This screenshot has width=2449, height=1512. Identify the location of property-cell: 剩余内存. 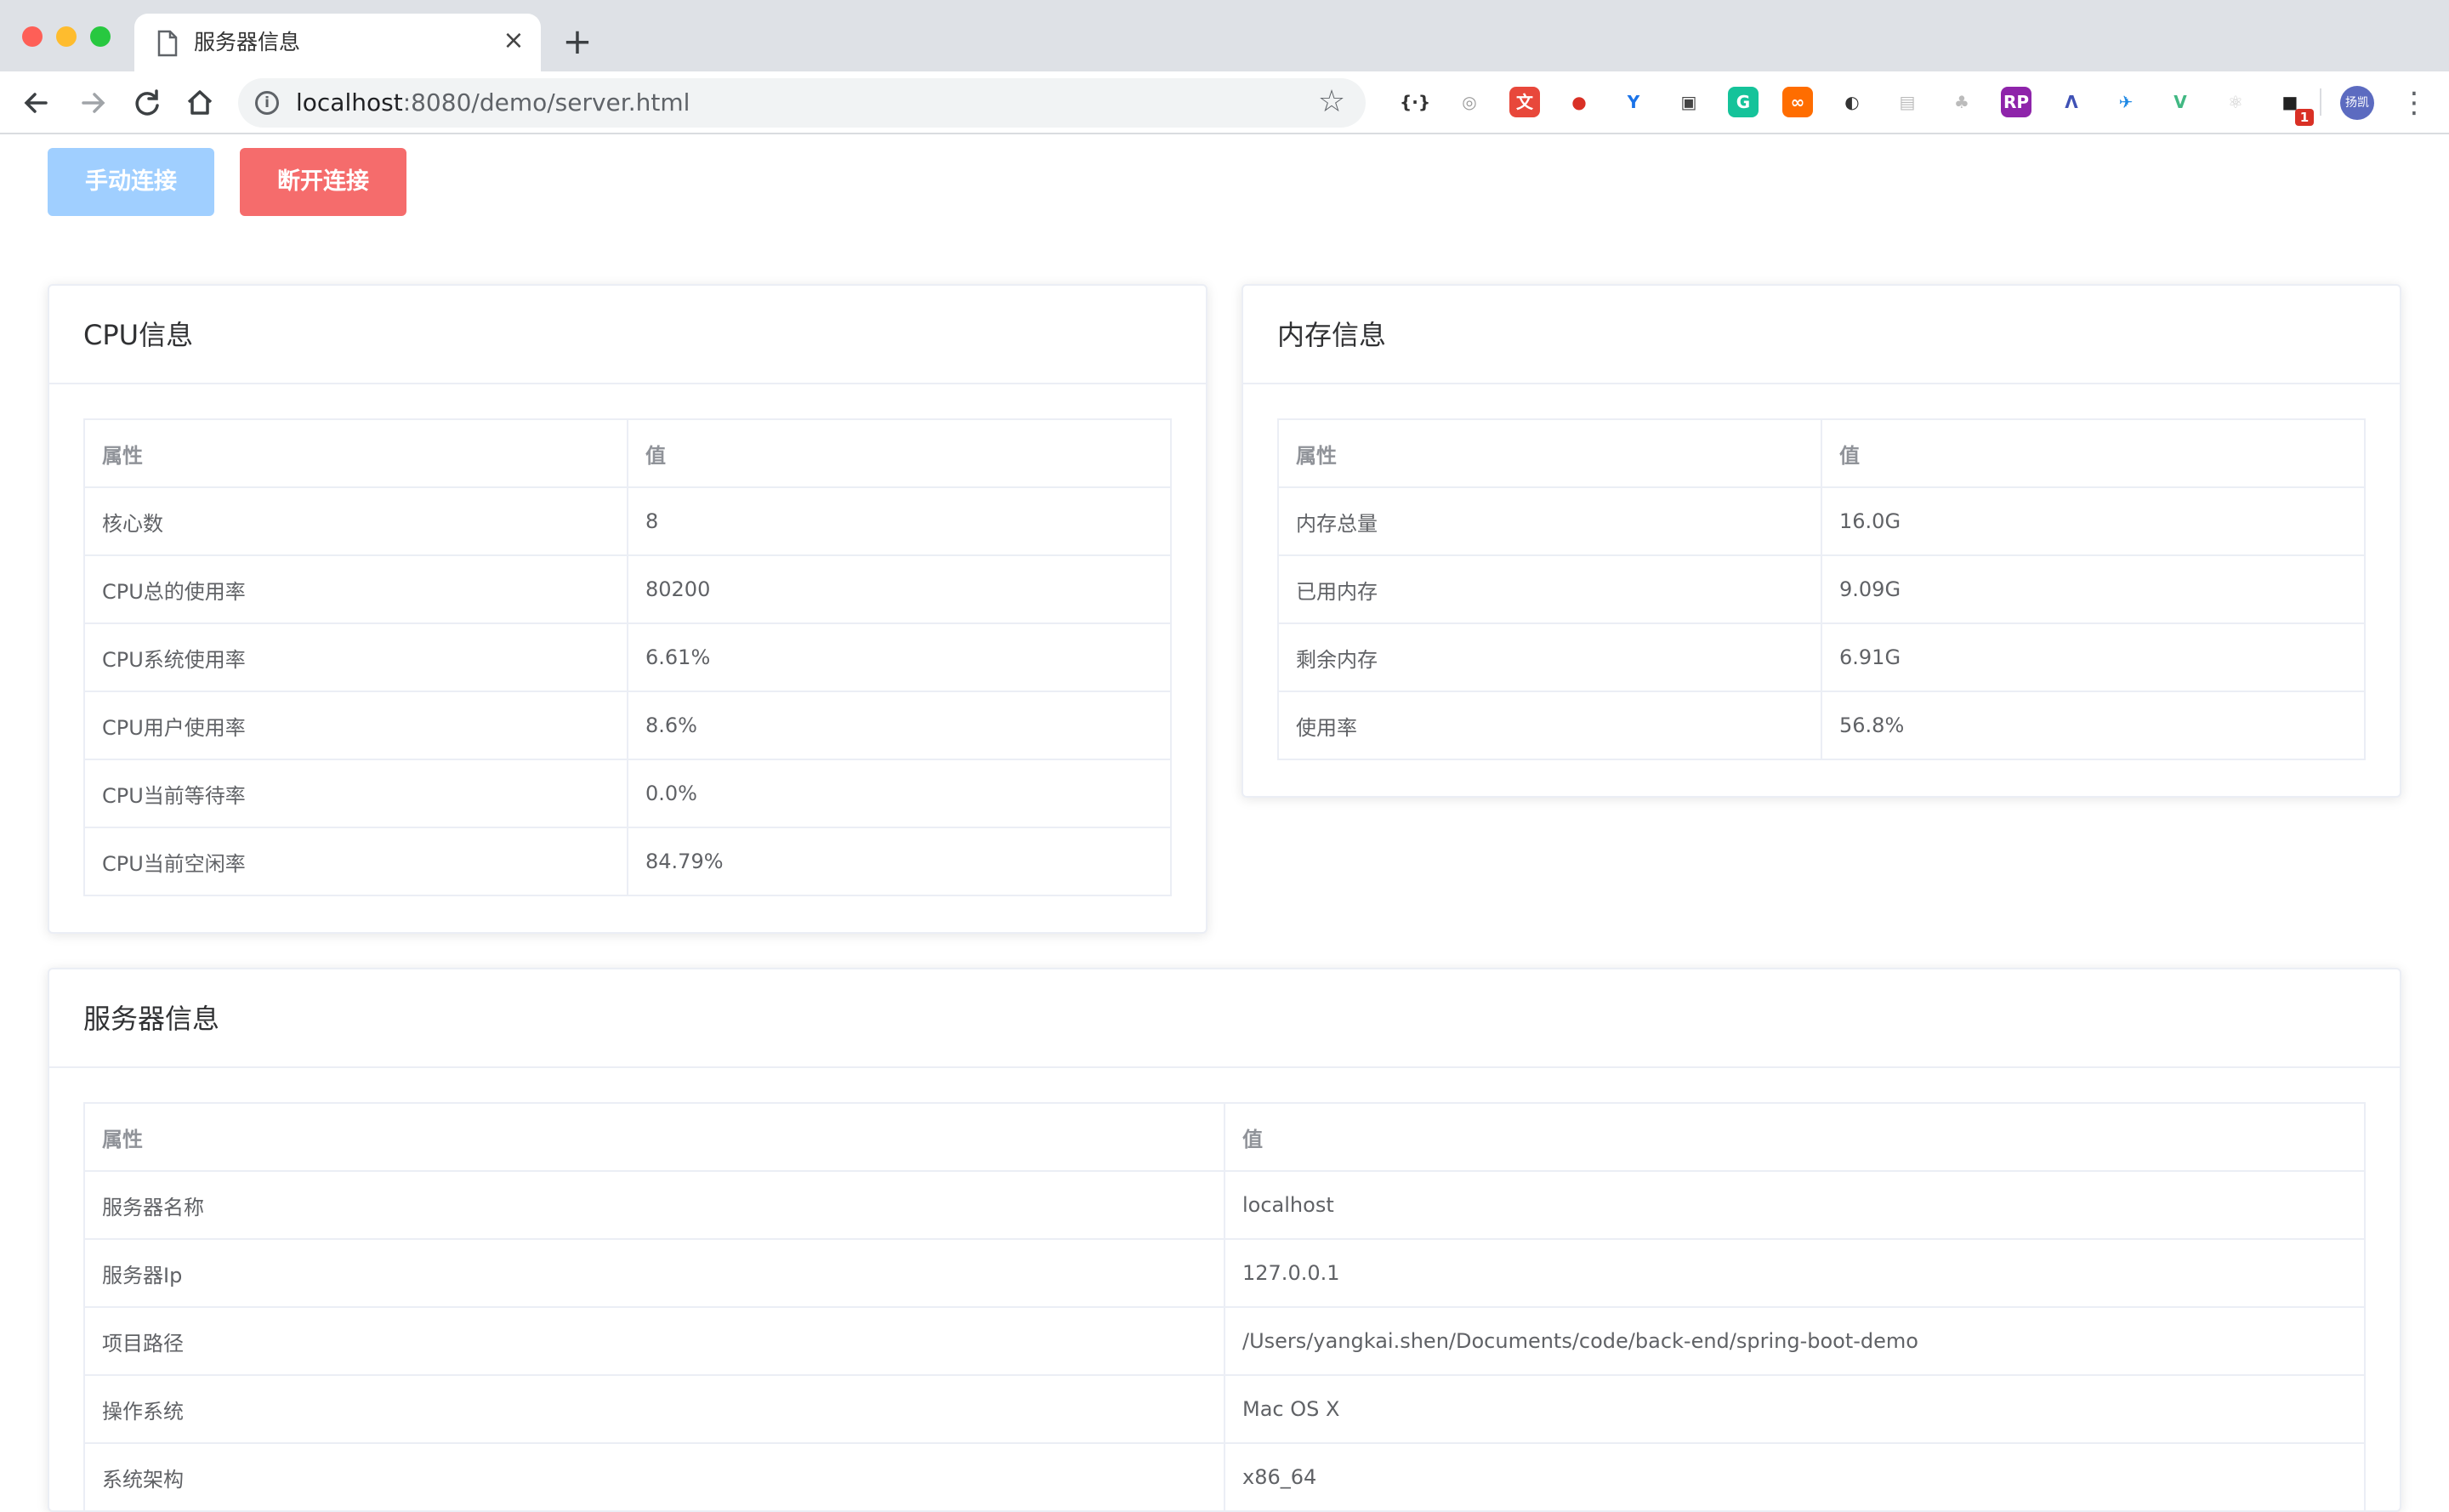
(1549, 657).